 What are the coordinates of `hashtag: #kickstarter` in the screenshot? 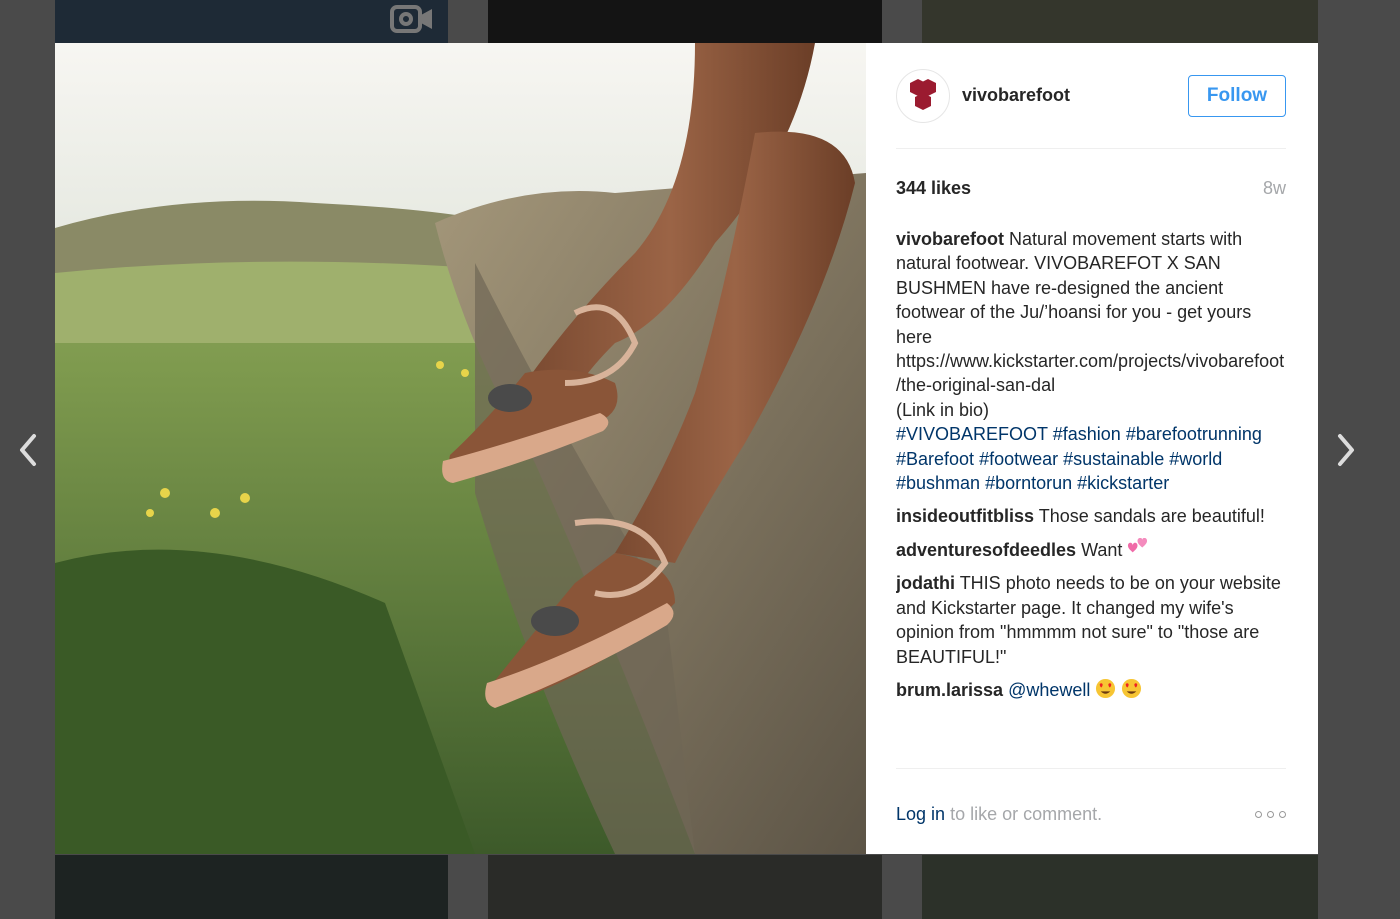 It's located at (1123, 483).